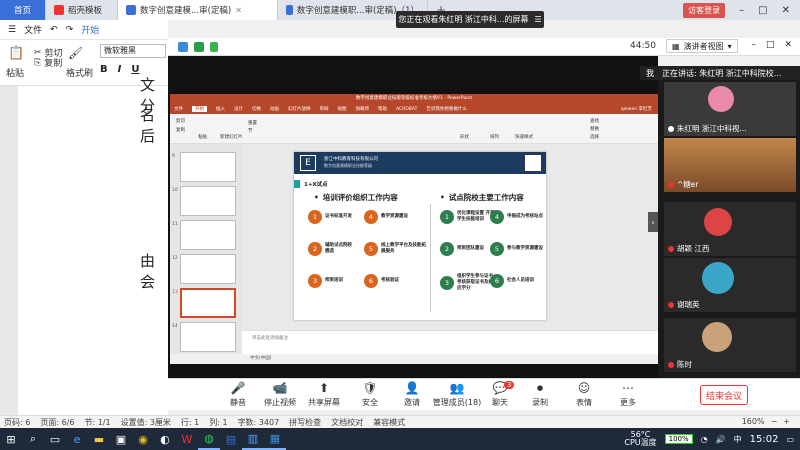 The height and width of the screenshot is (450, 800). Describe the element at coordinates (120, 69) in the screenshot. I see `italic-button: I` at that location.